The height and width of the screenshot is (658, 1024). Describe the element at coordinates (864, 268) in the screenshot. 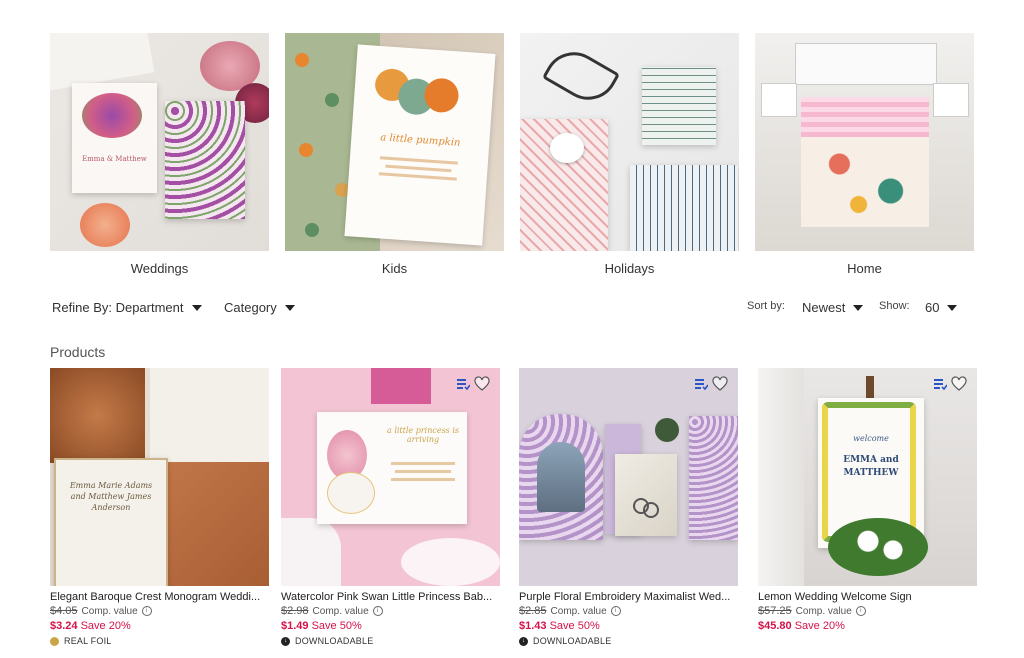

I see `category-label-home: Home` at that location.